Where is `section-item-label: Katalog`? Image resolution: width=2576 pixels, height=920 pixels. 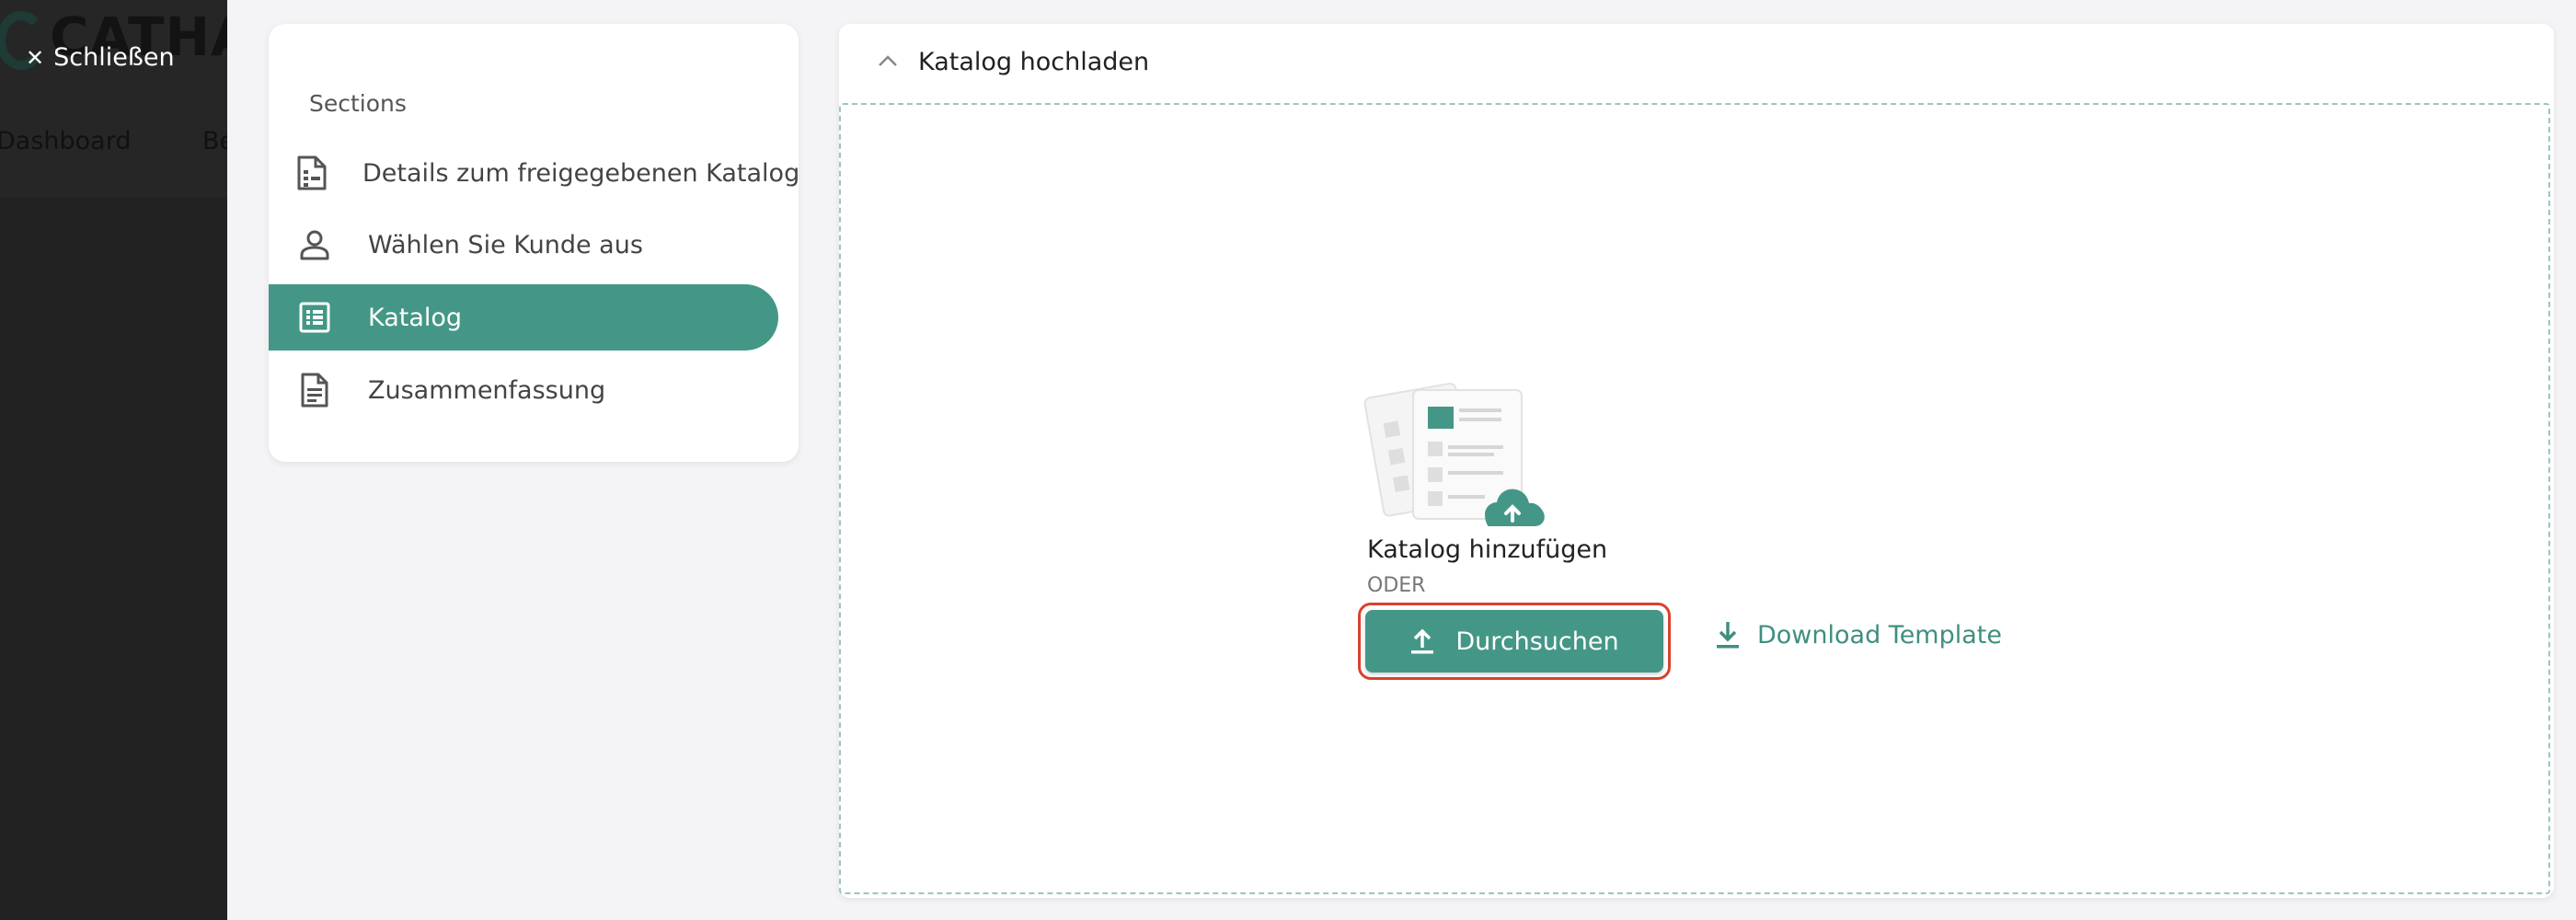 section-item-label: Katalog is located at coordinates (415, 317).